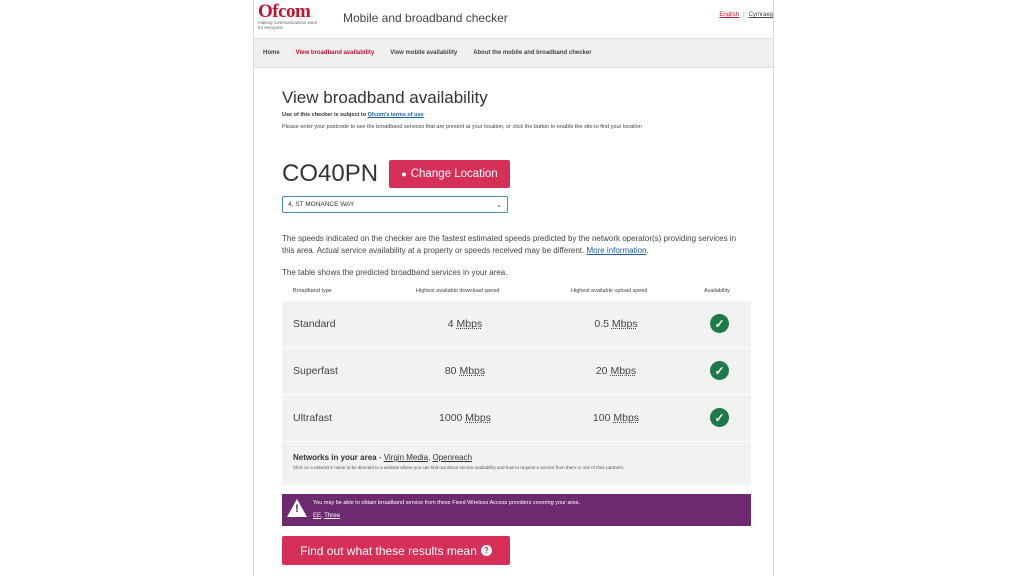 The width and height of the screenshot is (1024, 576). Describe the element at coordinates (425, 18) in the screenshot. I see `app-title: Mobile and broadband checker` at that location.